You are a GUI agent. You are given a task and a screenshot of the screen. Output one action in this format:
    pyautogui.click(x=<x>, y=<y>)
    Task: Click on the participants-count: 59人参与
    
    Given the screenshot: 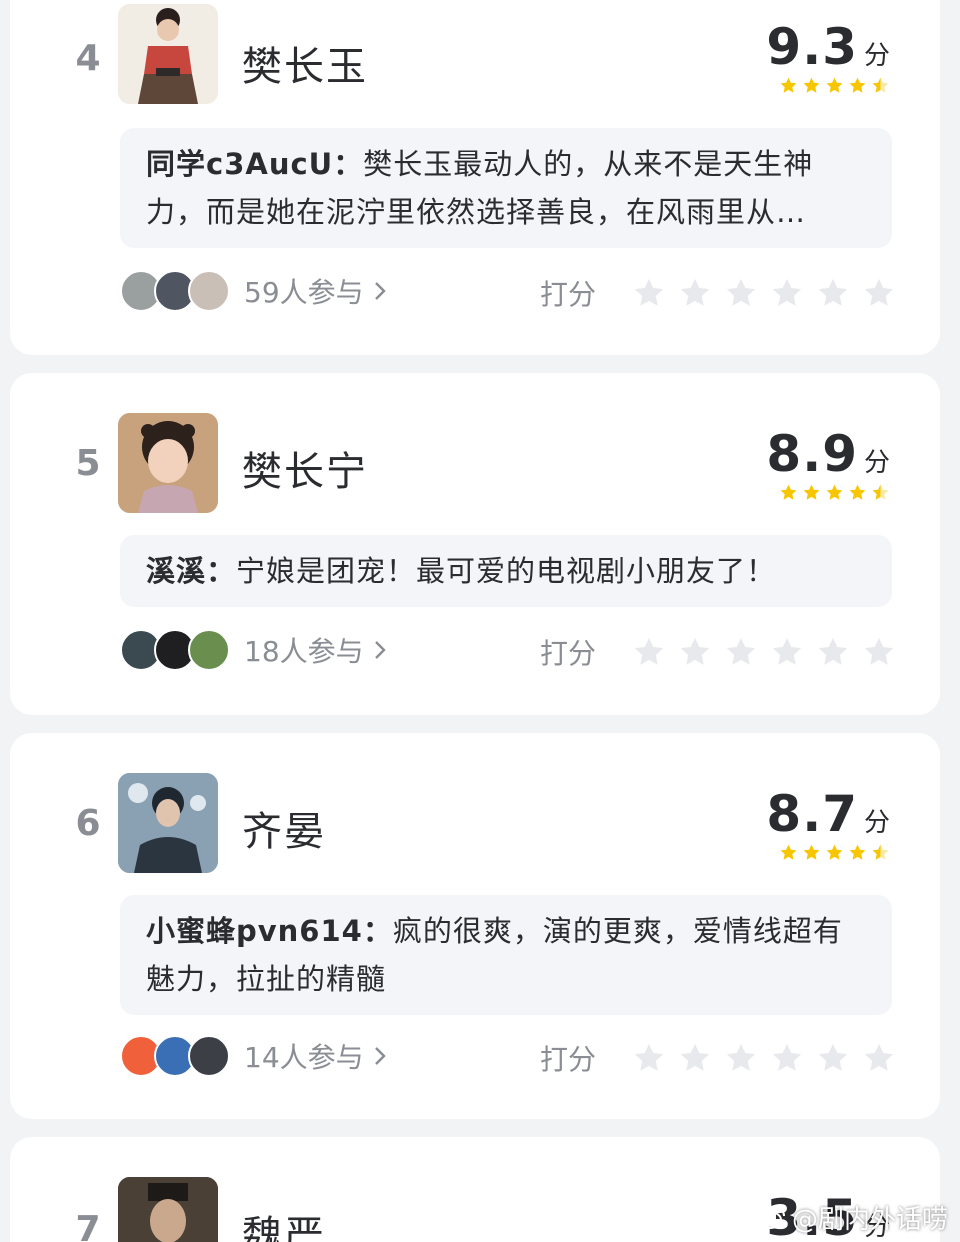 What is the action you would take?
    pyautogui.click(x=304, y=292)
    